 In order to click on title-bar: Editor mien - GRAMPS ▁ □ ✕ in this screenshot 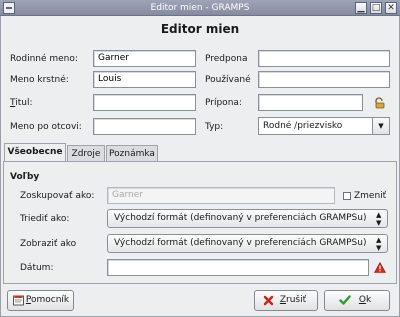, I will do `click(200, 8)`.